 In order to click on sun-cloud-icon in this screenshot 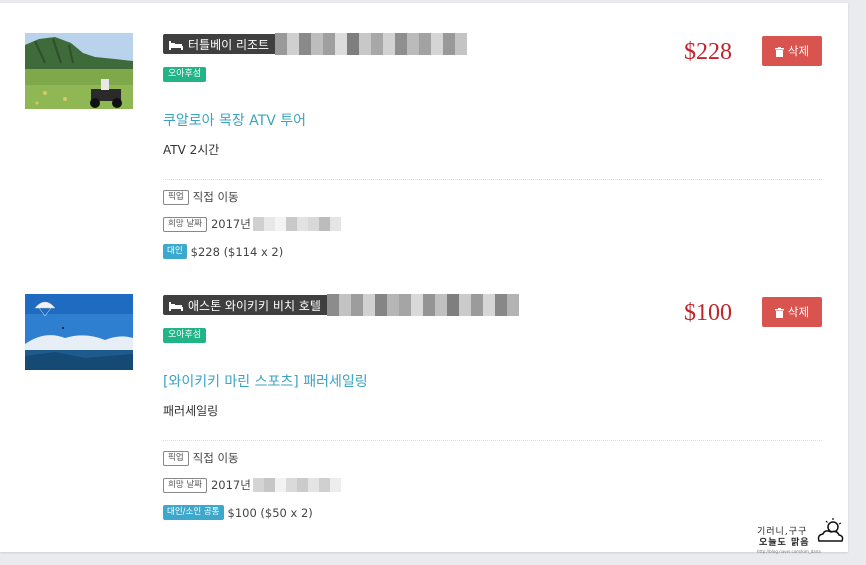, I will do `click(830, 530)`.